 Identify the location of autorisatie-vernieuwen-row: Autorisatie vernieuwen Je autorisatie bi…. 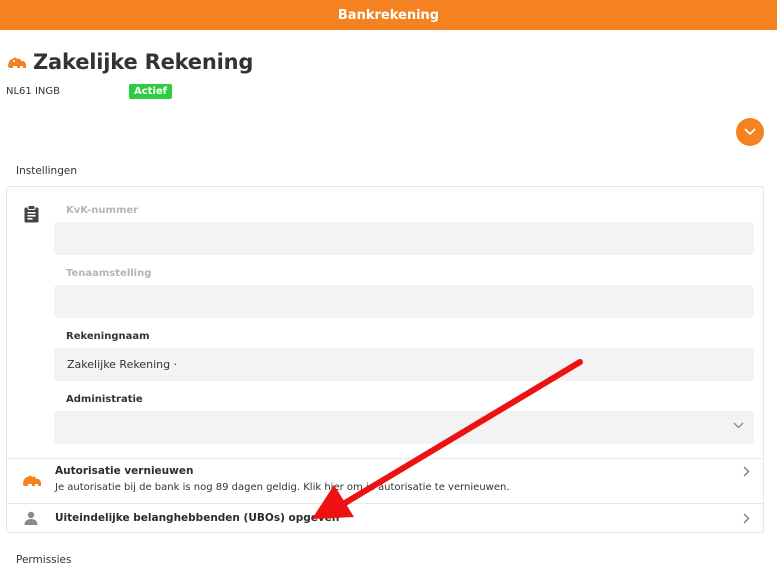
(385, 481).